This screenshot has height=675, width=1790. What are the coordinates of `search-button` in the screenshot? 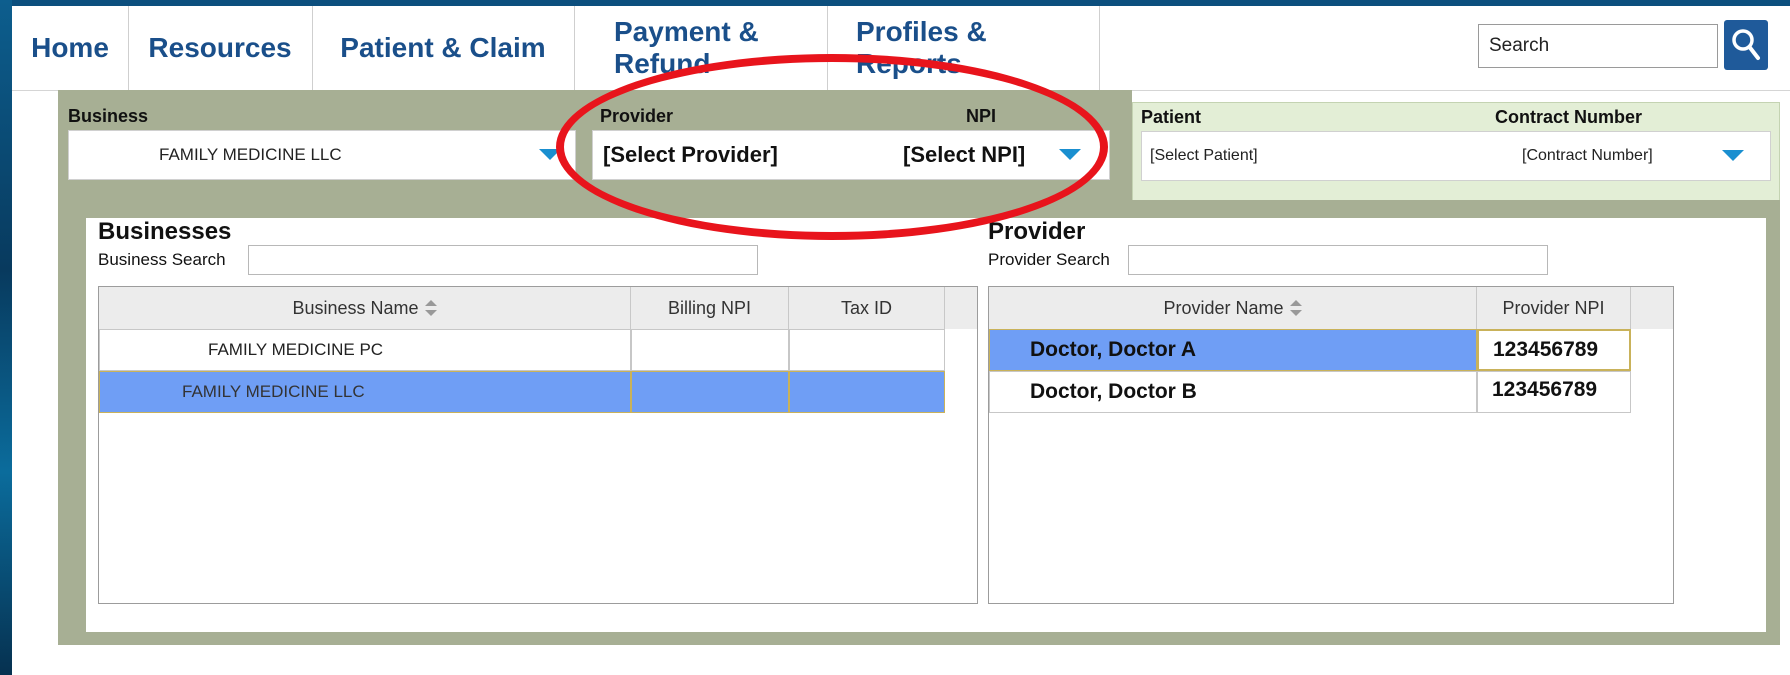 It's located at (1746, 45).